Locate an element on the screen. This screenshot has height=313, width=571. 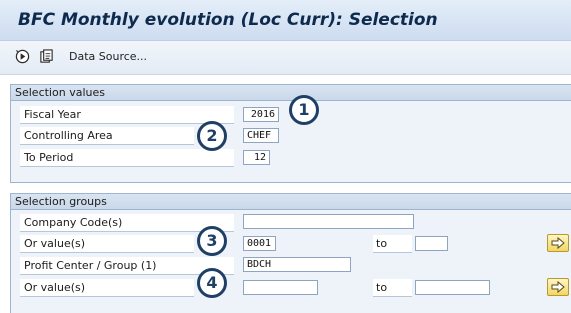
callout-3: 3 is located at coordinates (212, 241).